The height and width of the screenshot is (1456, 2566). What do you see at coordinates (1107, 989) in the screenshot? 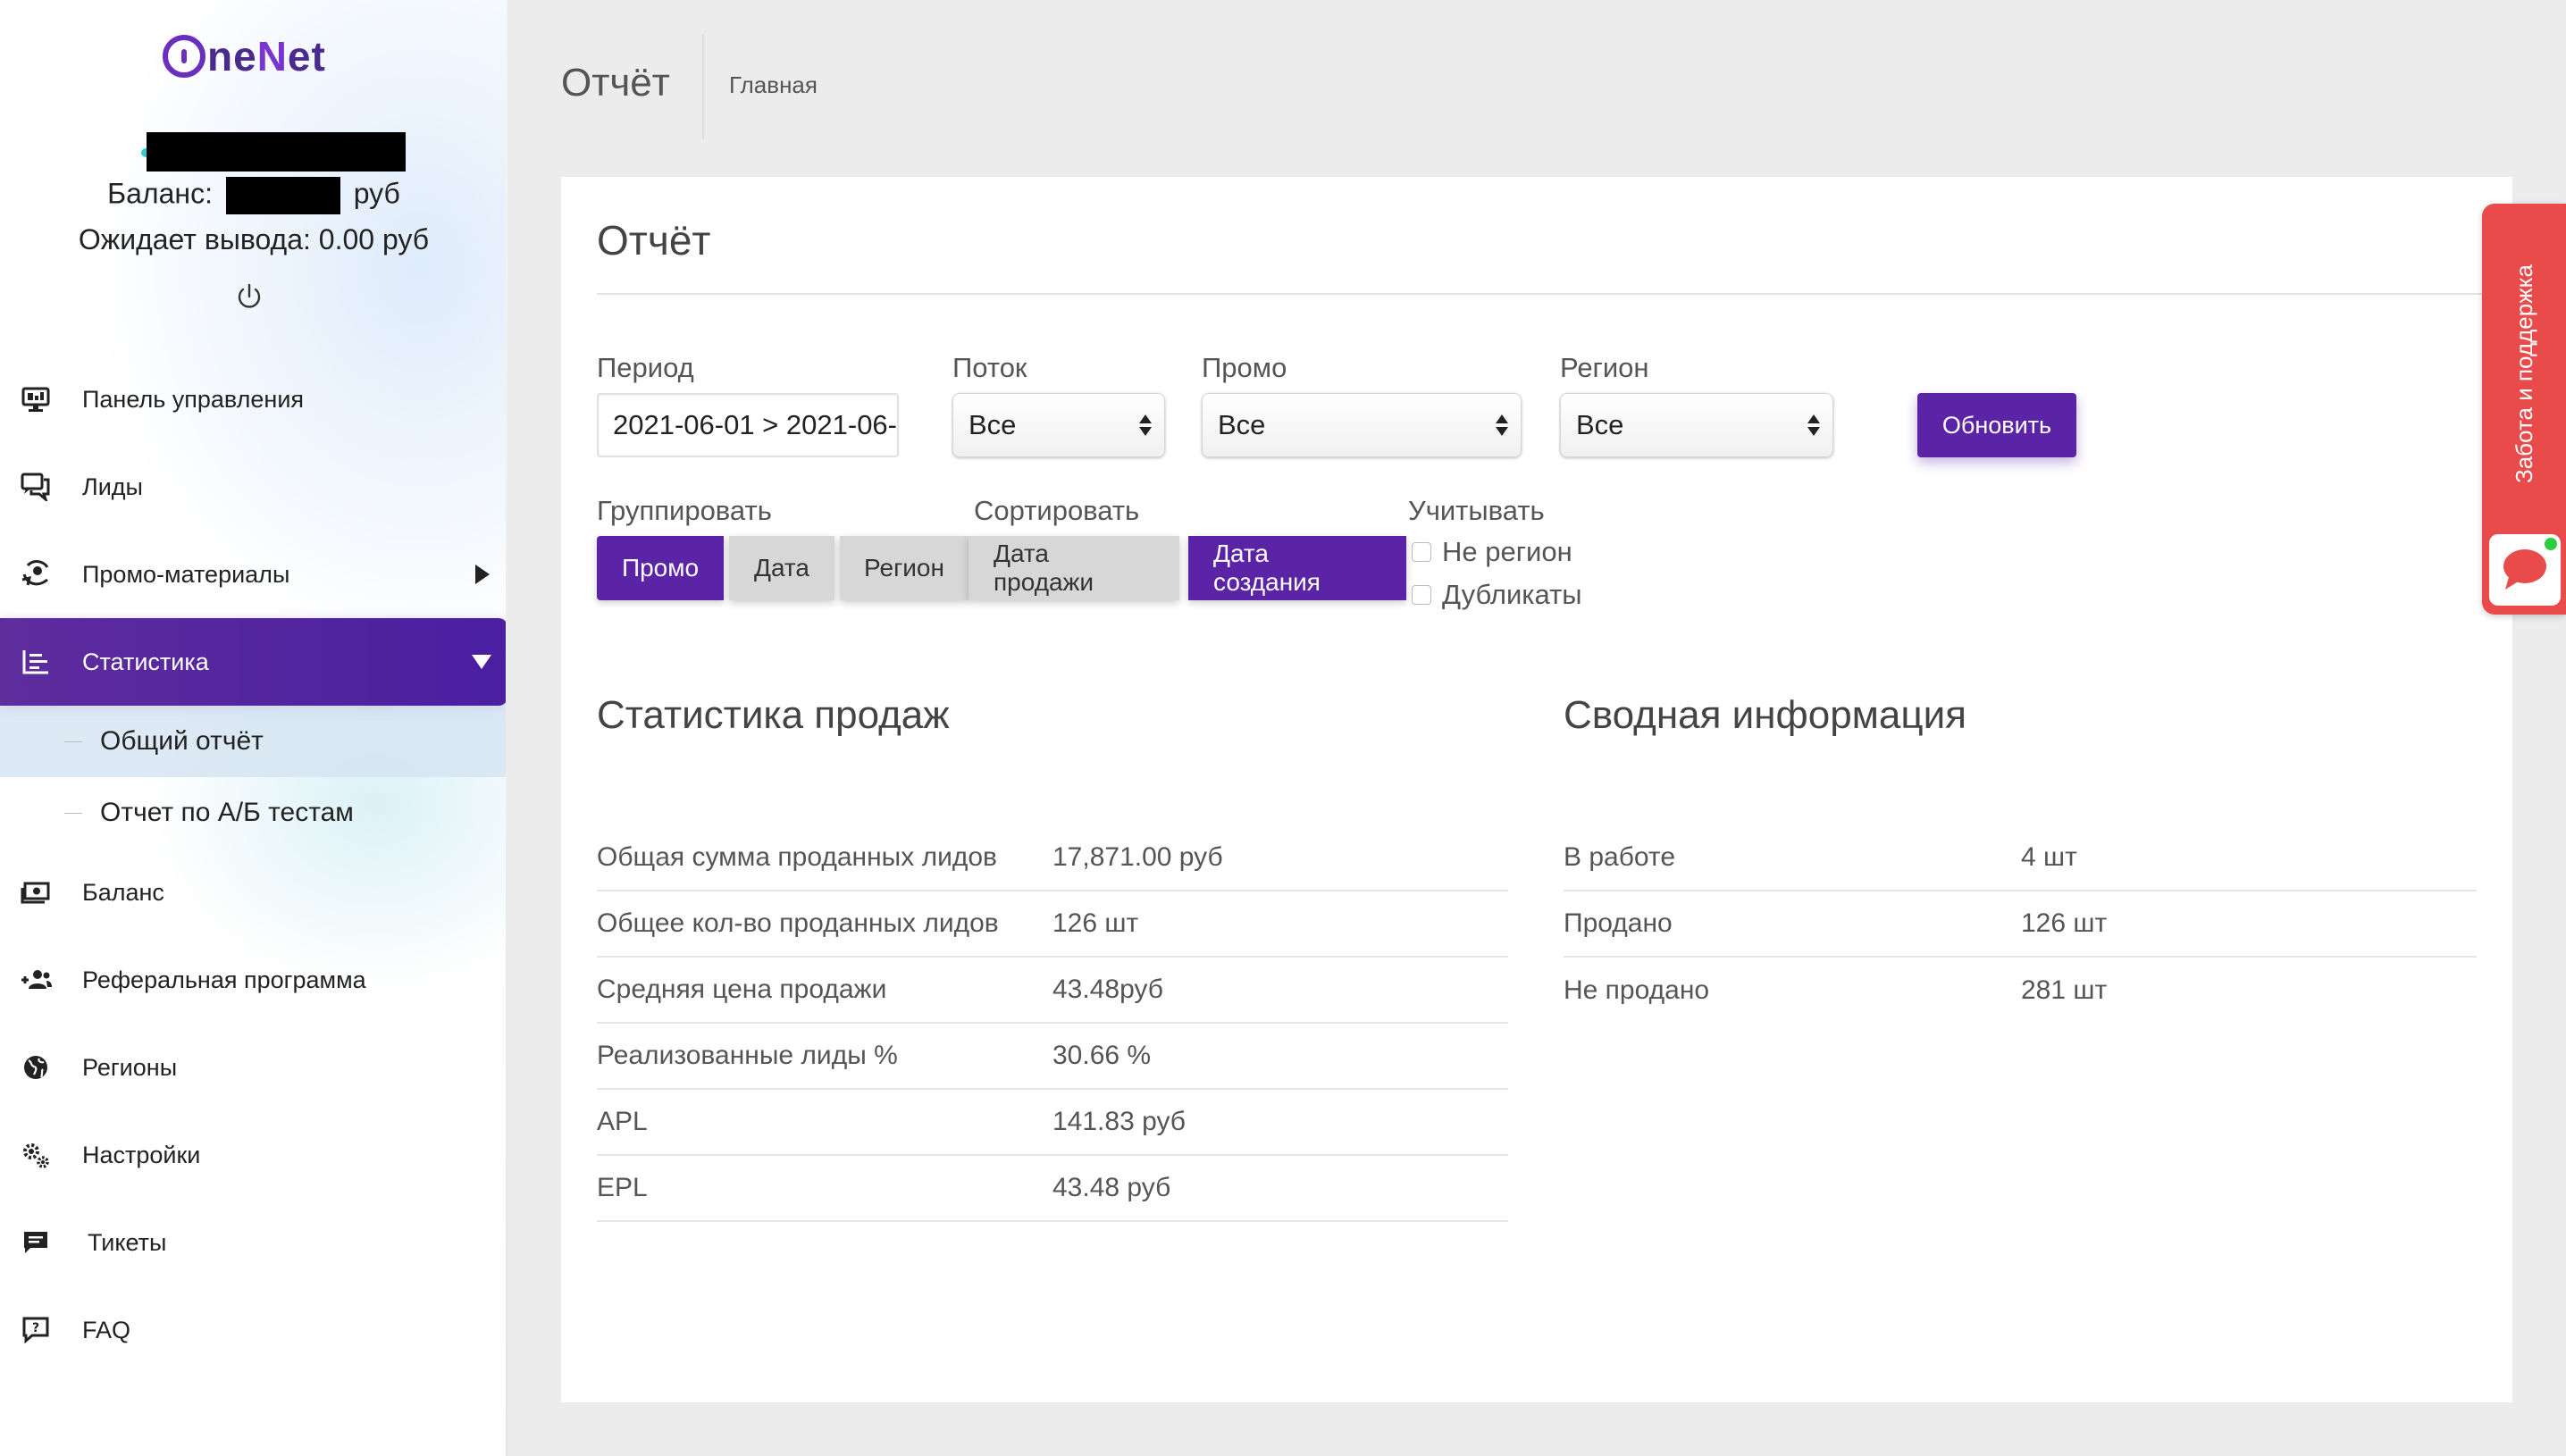
I see `stat-value: 43.48руб` at bounding box center [1107, 989].